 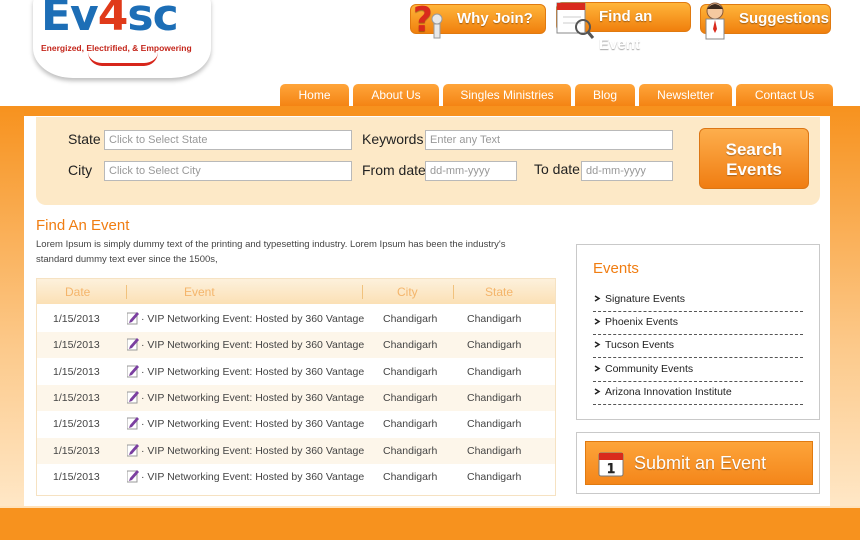 What do you see at coordinates (12, 306) in the screenshot?
I see `left-border` at bounding box center [12, 306].